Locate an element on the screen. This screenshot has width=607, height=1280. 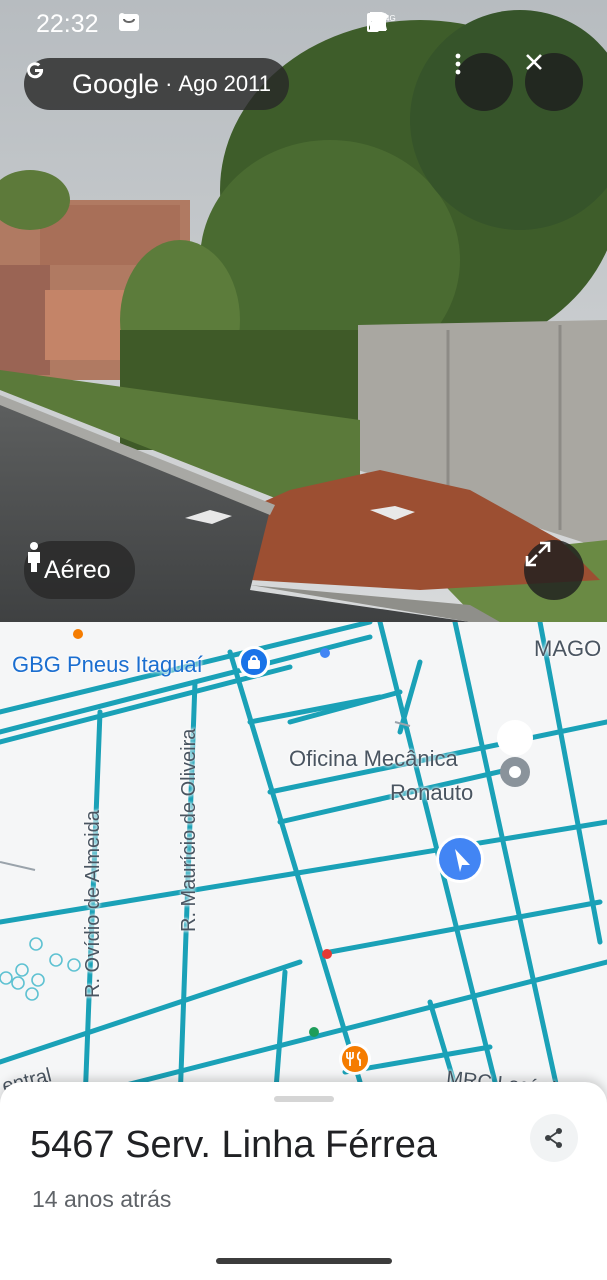
poi-dot-red is located at coordinates (327, 954).